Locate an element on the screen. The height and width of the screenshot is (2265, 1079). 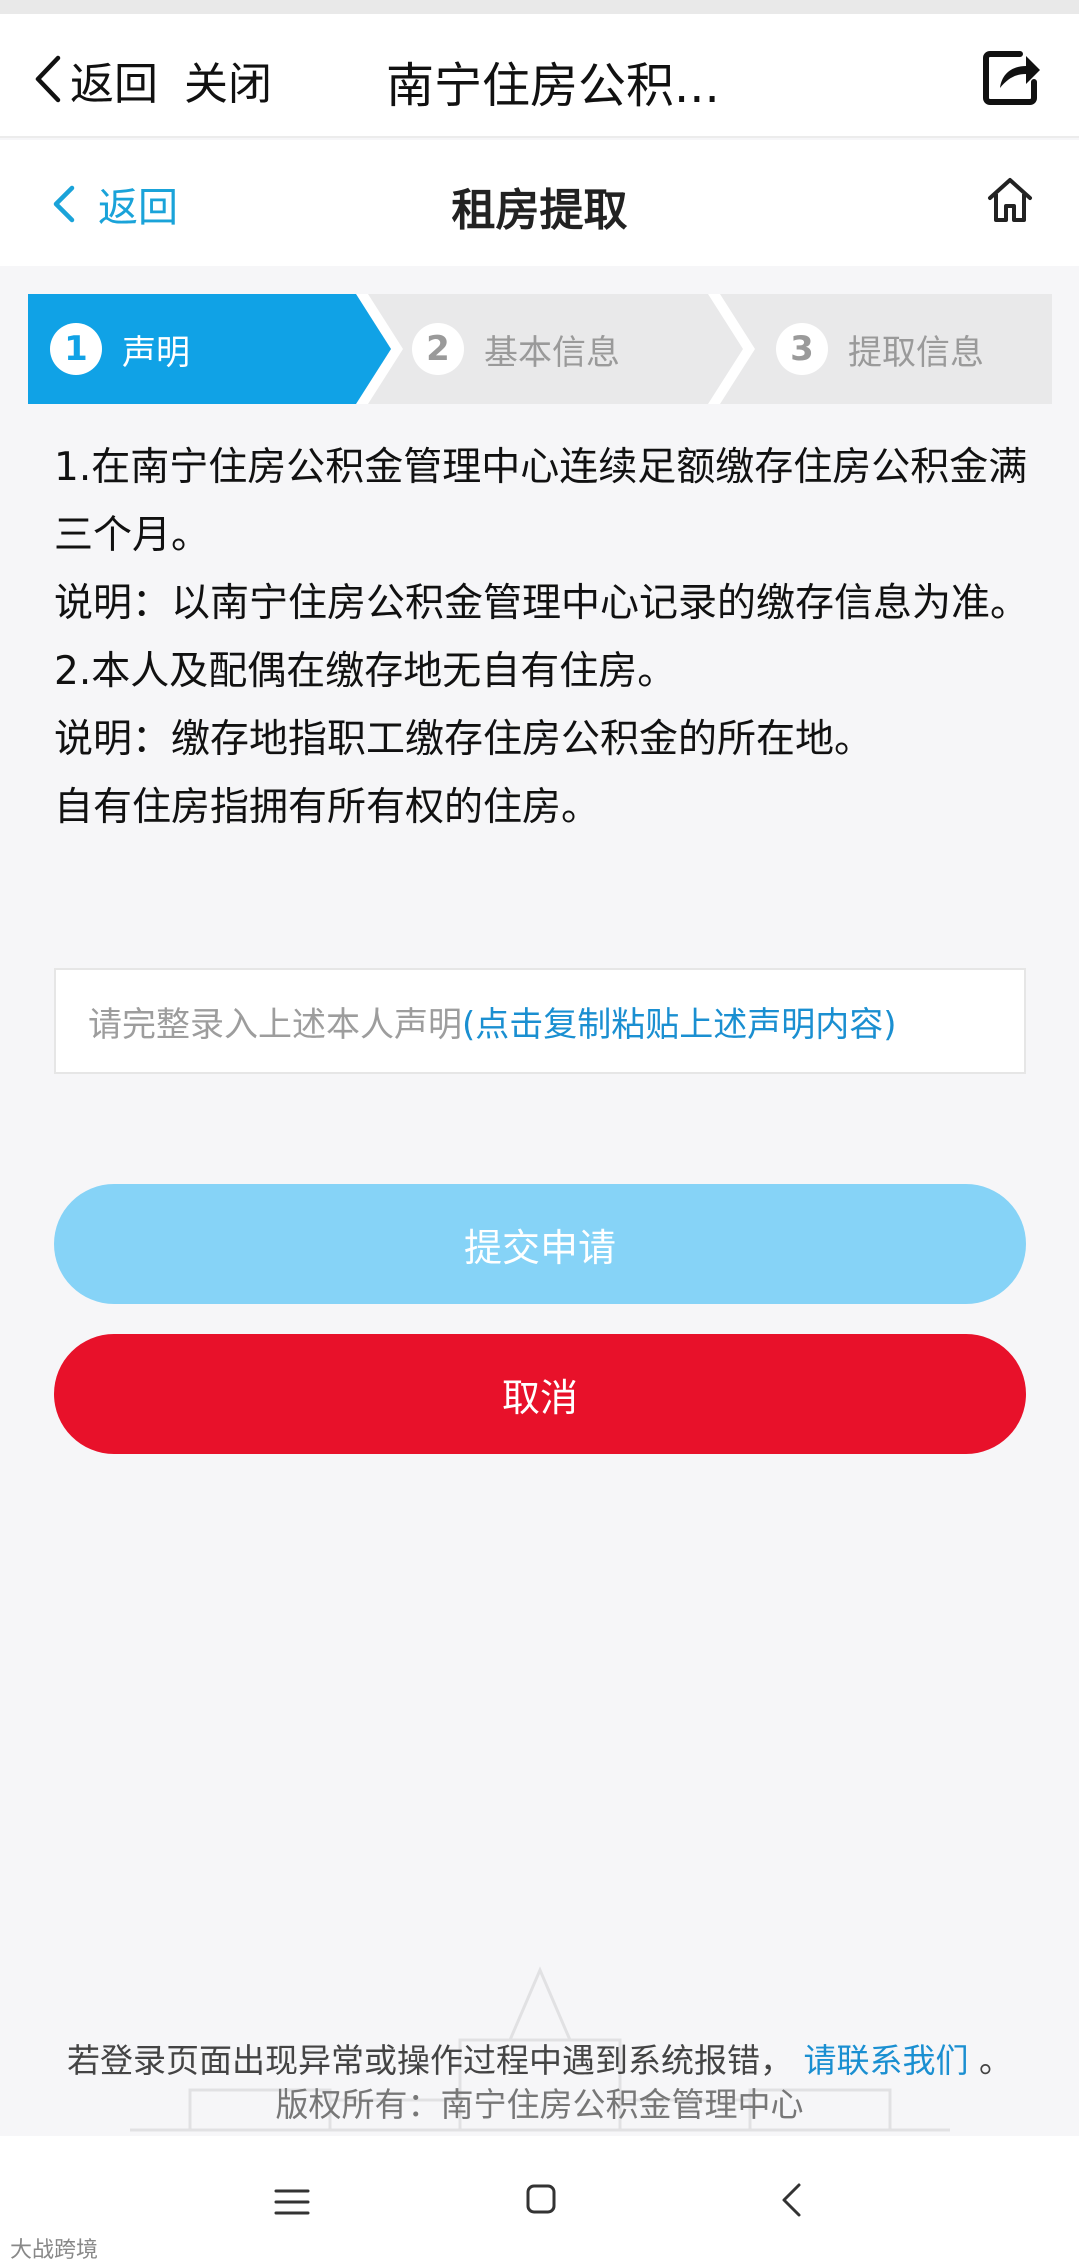
step-label: 提取信息 is located at coordinates (916, 352).